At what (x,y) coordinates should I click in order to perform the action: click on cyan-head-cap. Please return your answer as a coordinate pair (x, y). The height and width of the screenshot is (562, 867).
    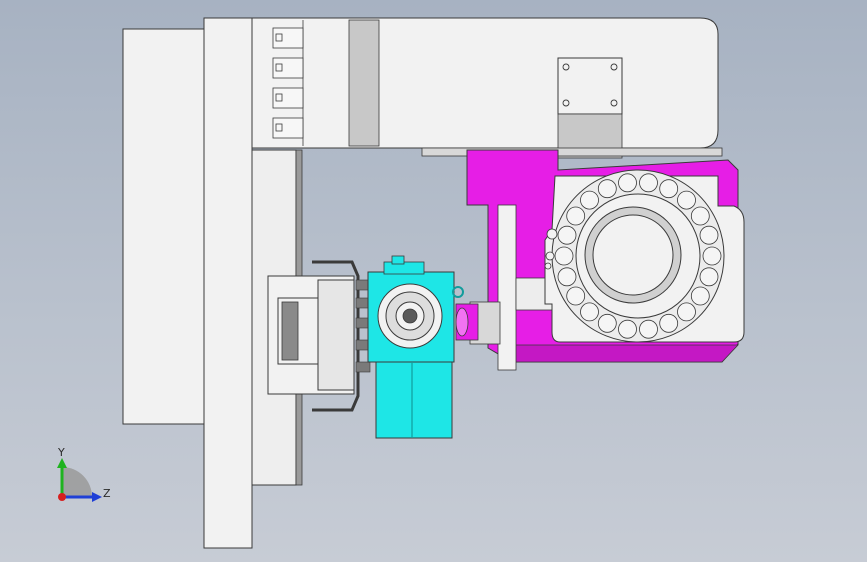
    Looking at the image, I should click on (398, 260).